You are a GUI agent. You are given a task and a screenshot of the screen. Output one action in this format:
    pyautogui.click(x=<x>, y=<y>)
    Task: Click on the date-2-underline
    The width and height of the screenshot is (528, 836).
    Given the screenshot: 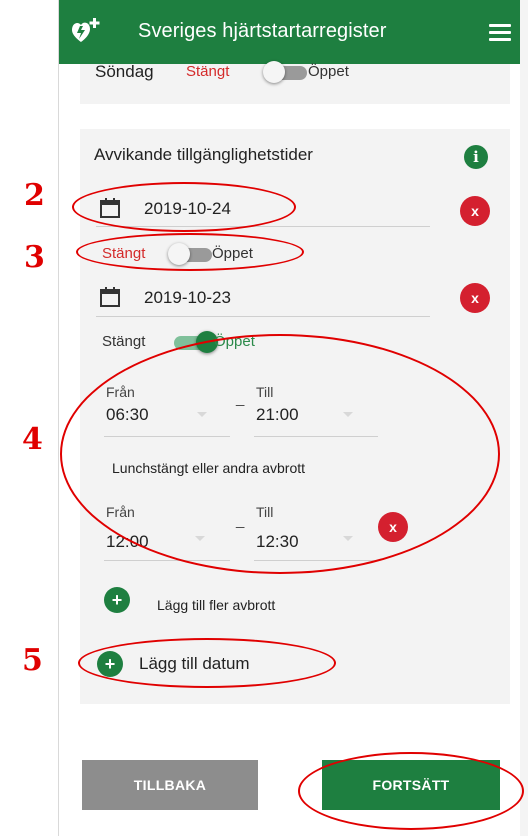 What is the action you would take?
    pyautogui.click(x=263, y=316)
    